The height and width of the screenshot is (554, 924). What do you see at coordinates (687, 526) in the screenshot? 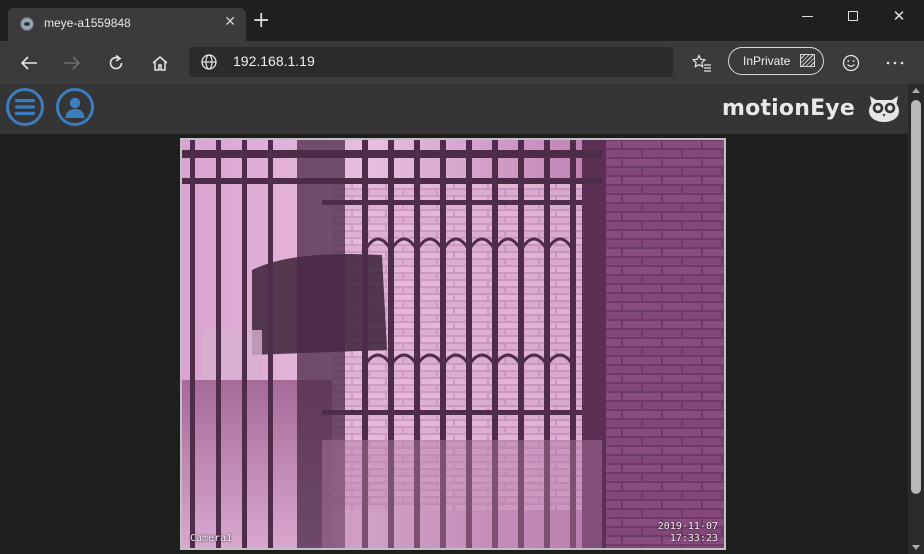
I see `camera-date-label: 2019-11-07` at bounding box center [687, 526].